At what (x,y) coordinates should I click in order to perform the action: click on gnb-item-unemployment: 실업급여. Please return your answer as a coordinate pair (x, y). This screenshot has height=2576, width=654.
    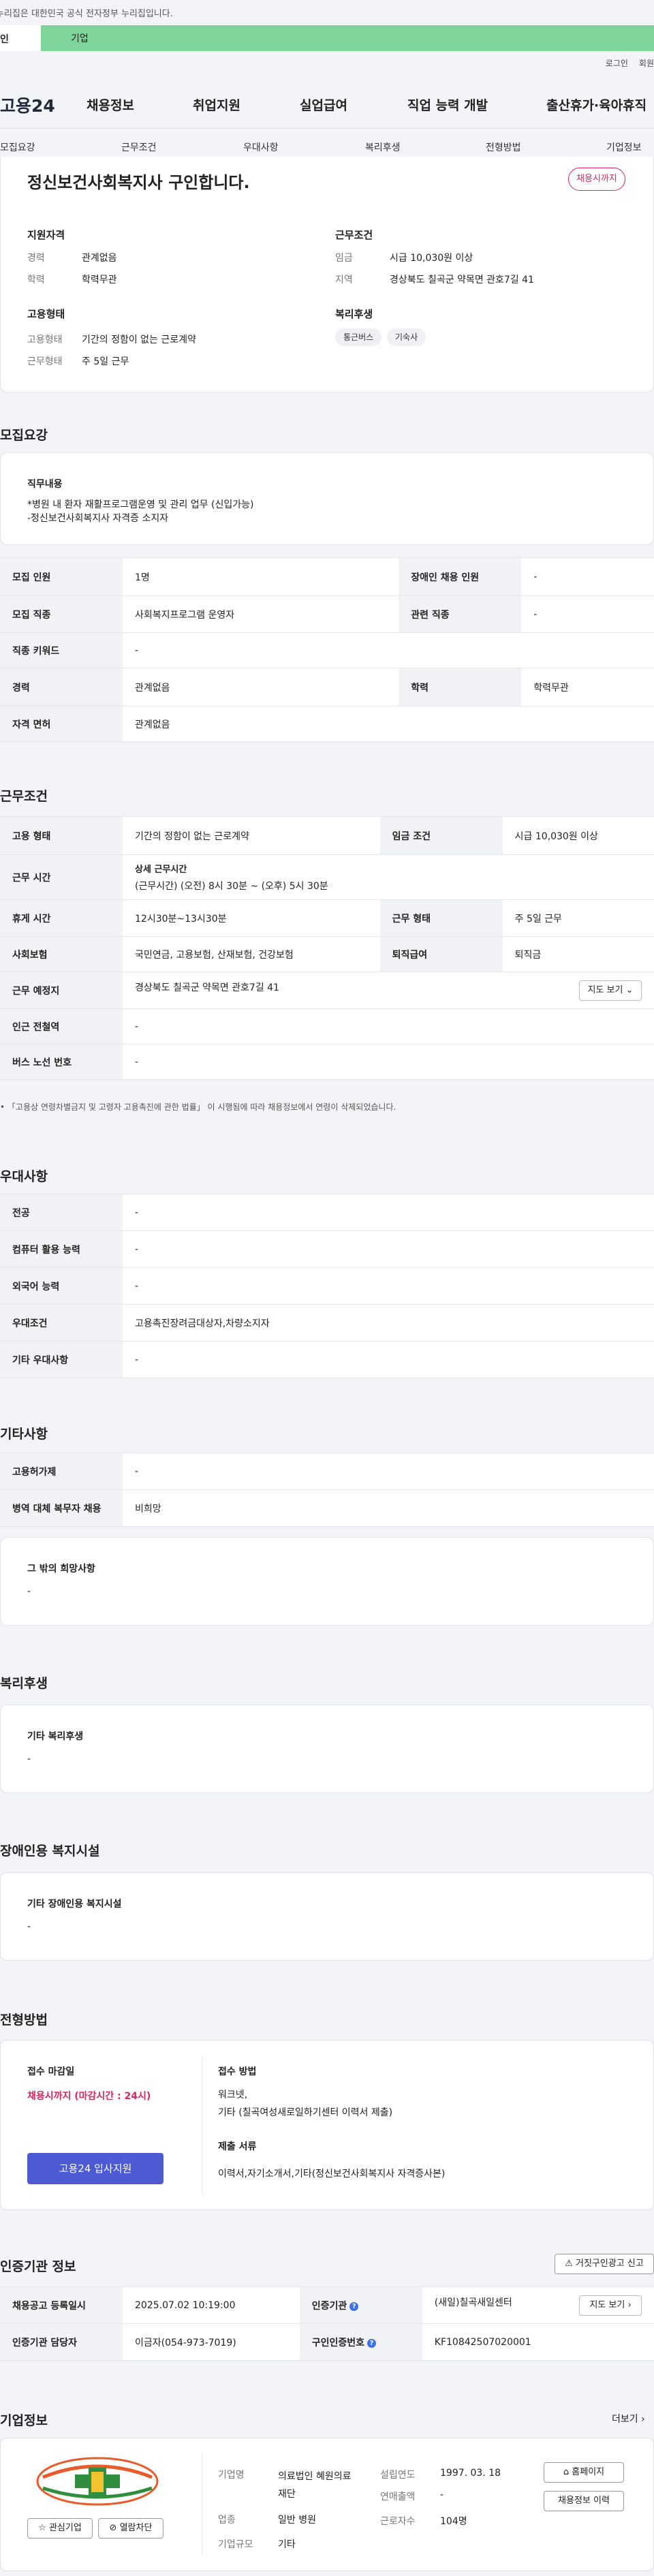
    Looking at the image, I should click on (323, 104).